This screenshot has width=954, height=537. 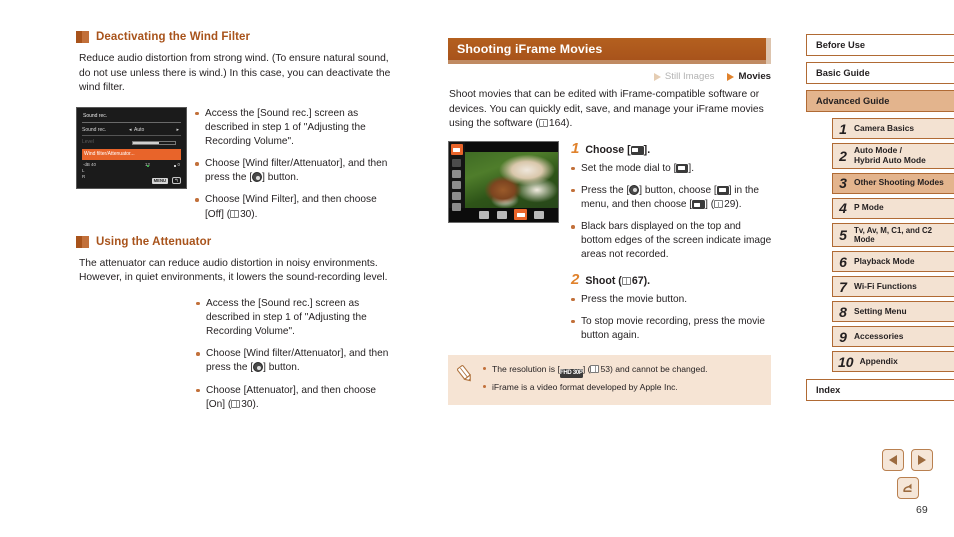 What do you see at coordinates (893, 460) in the screenshot?
I see `previous-page-button` at bounding box center [893, 460].